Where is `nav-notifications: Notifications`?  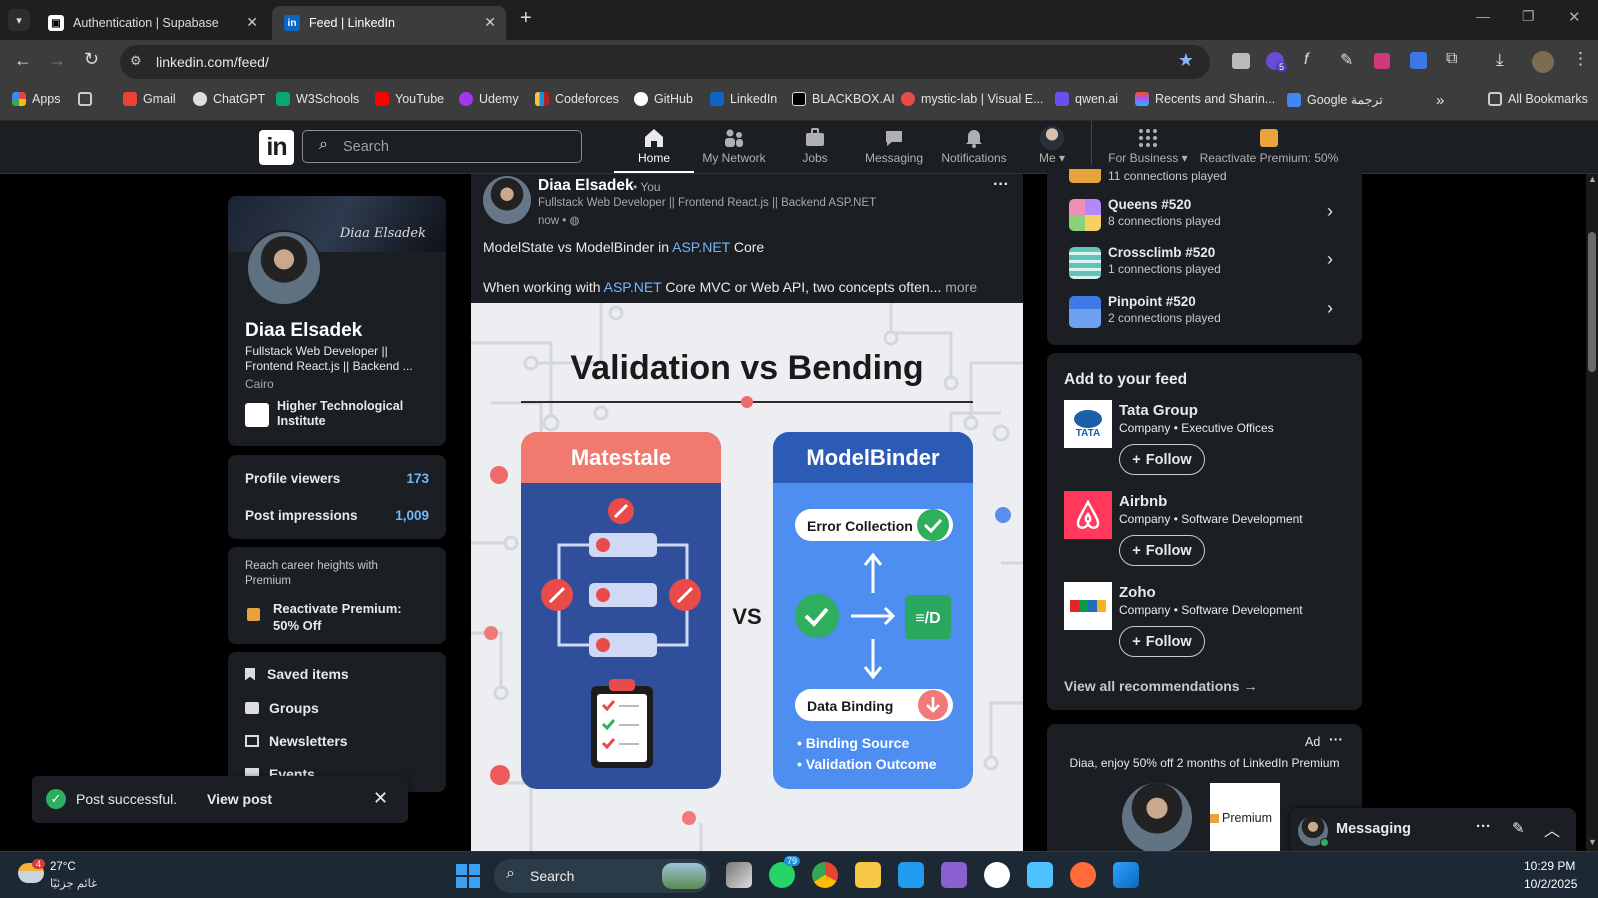
nav-notifications: Notifications is located at coordinates (974, 145).